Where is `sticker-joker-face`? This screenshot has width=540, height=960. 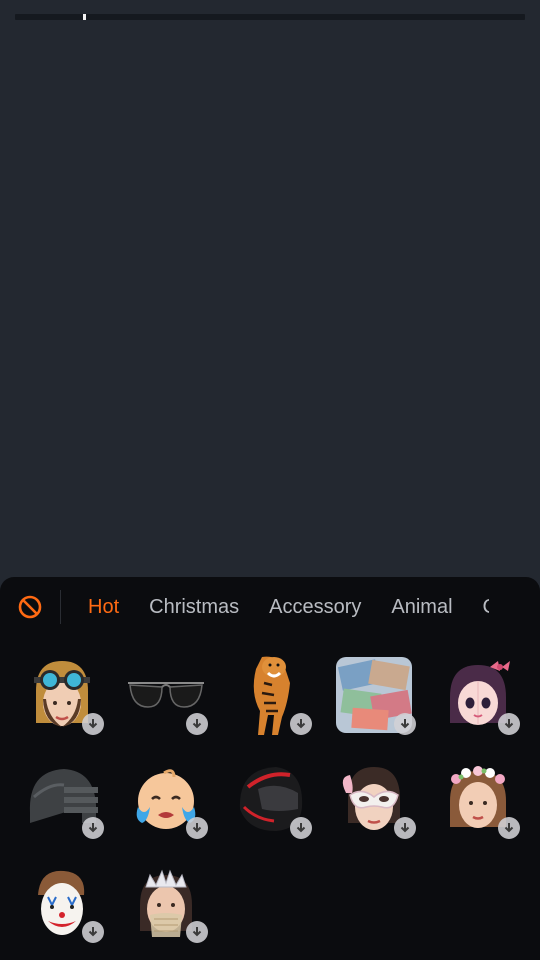
sticker-joker-face is located at coordinates (62, 903).